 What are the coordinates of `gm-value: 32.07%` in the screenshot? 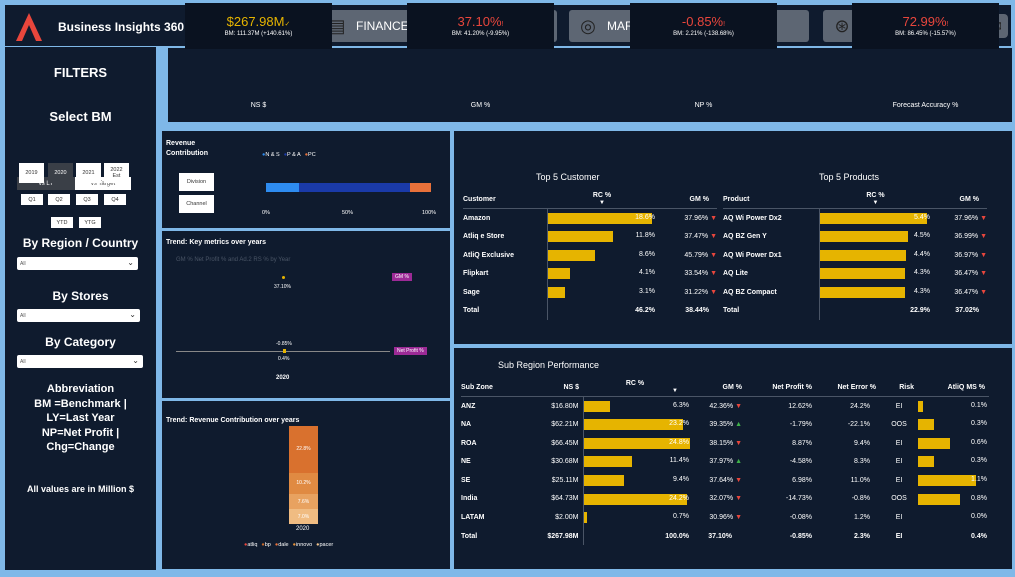 It's located at (721, 499).